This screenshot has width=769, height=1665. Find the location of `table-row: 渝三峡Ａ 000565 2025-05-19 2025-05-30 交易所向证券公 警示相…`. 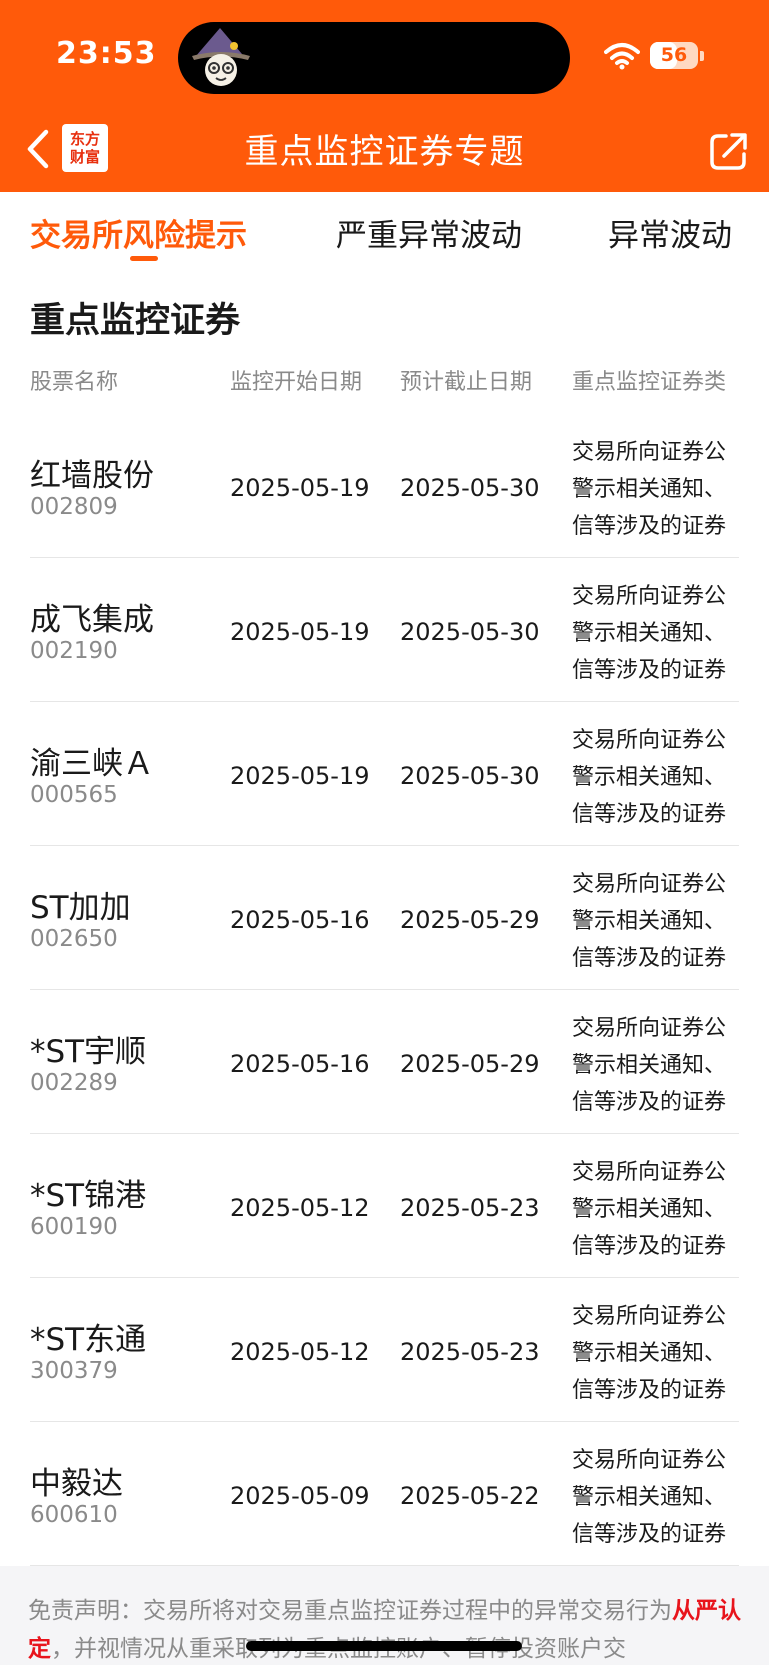

table-row: 渝三峡Ａ 000565 2025-05-19 2025-05-30 交易所向证券公 警示相… is located at coordinates (384, 774).